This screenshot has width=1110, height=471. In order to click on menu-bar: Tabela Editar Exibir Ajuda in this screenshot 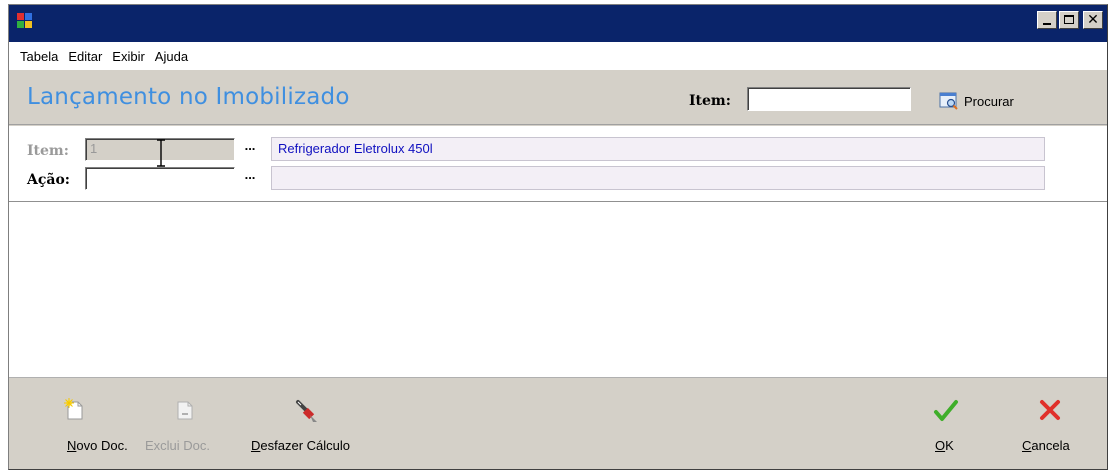, I will do `click(558, 56)`.